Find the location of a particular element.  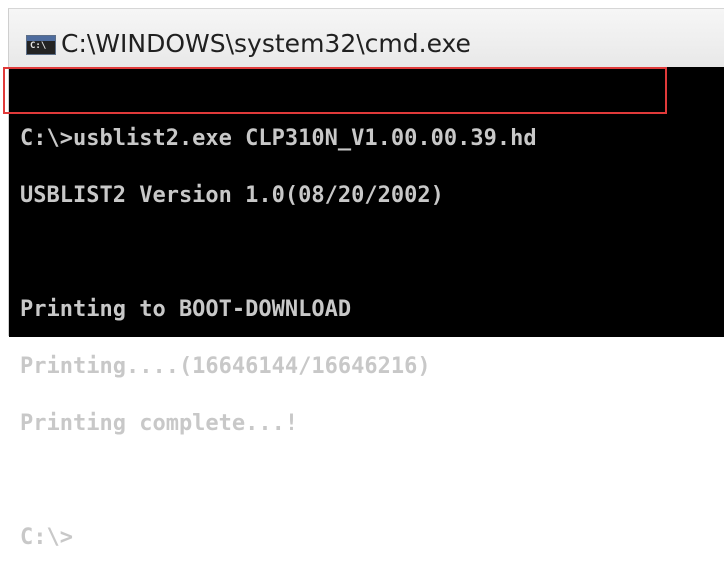

console-line: C:\>usblist2.exe CLP310N_V1.00.00.39.hd is located at coordinates (278, 138).